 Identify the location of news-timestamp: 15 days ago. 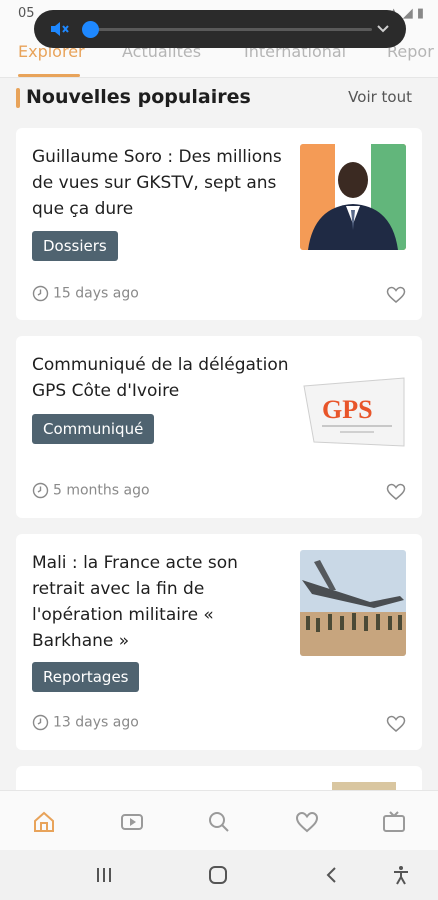
(85, 293).